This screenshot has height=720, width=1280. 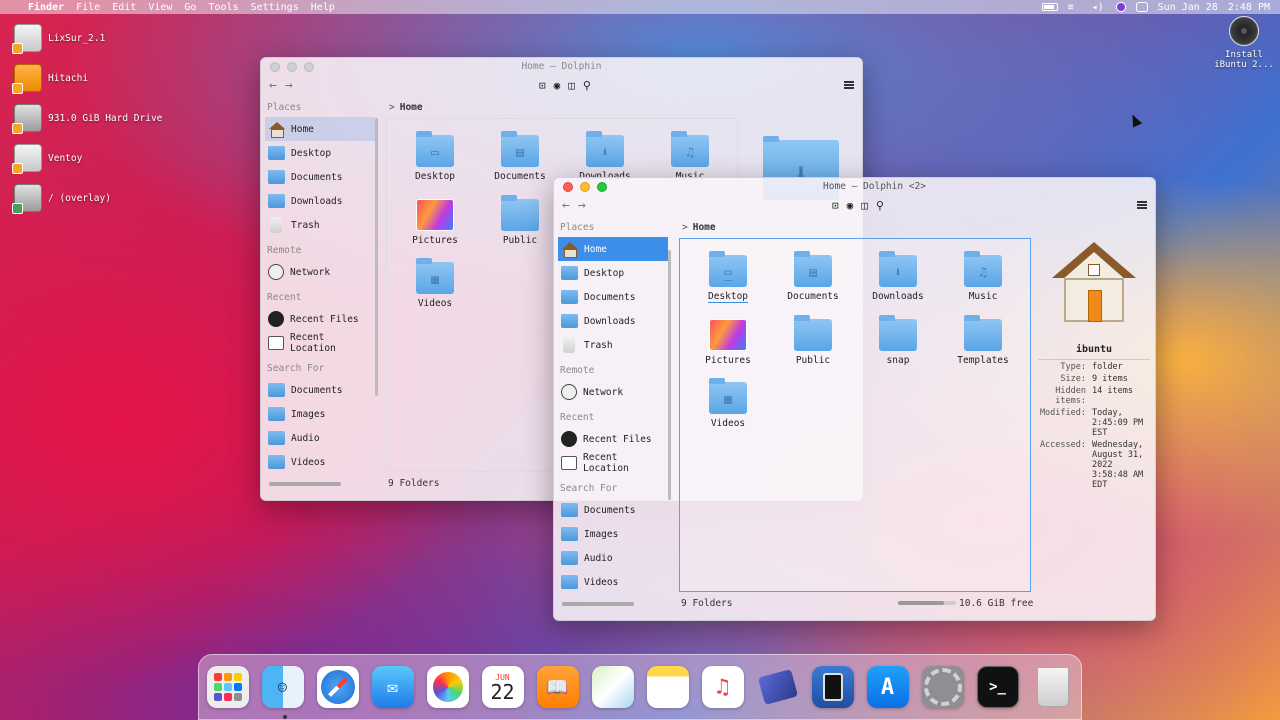 What do you see at coordinates (667, 687) in the screenshot?
I see `dock-notes-icon` at bounding box center [667, 687].